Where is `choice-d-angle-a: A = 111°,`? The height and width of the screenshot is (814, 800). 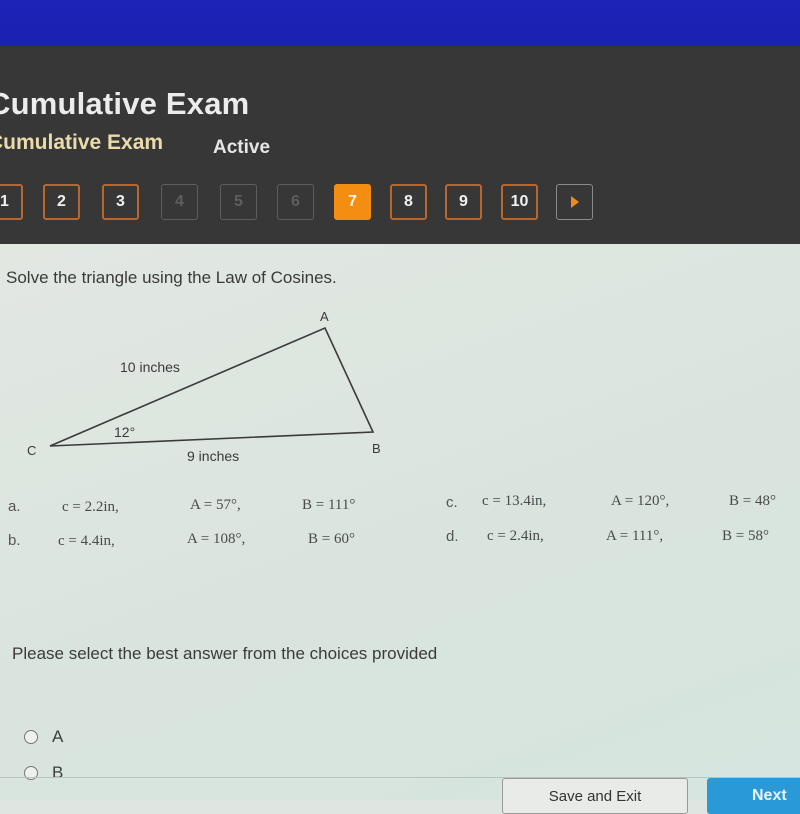 choice-d-angle-a: A = 111°, is located at coordinates (635, 536).